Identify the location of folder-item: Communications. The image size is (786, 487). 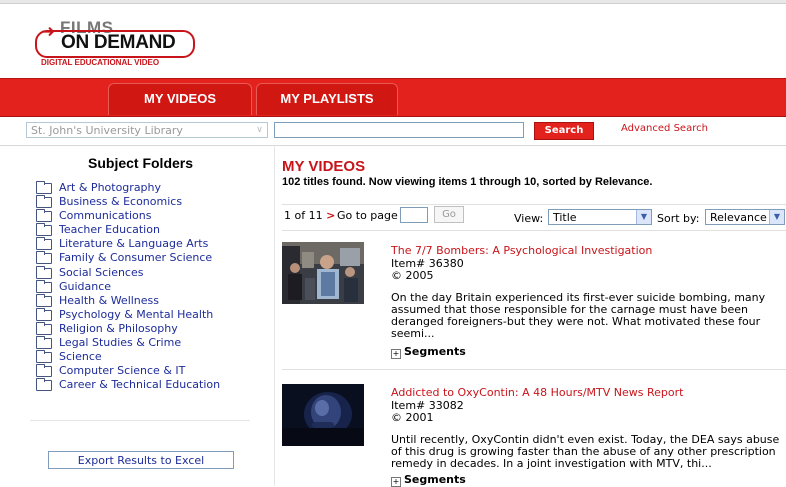
(128, 216).